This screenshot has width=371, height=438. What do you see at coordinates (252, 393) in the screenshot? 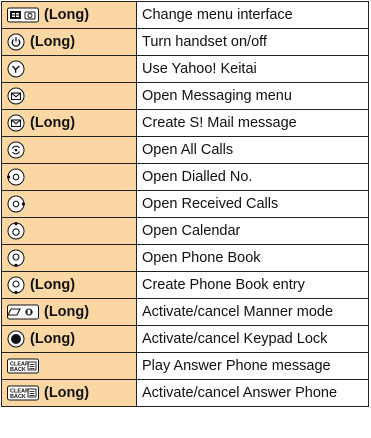
I see `action-cell: Activate/cancel Answer Phone` at bounding box center [252, 393].